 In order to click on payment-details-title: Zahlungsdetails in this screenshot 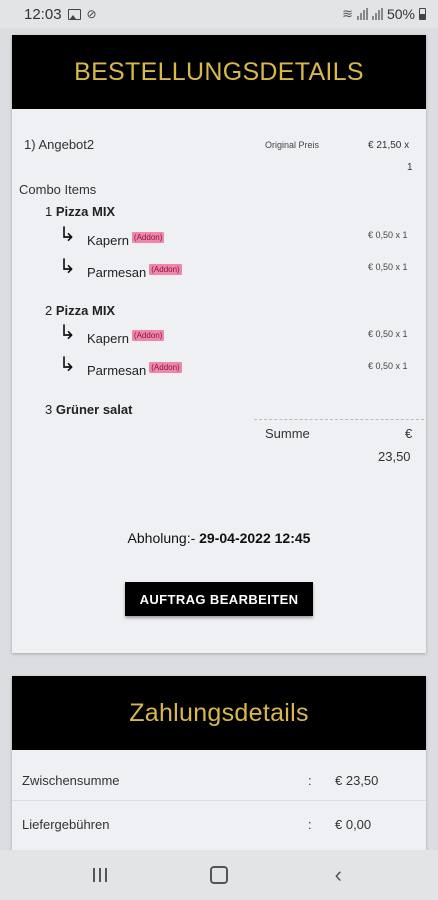, I will do `click(219, 712)`.